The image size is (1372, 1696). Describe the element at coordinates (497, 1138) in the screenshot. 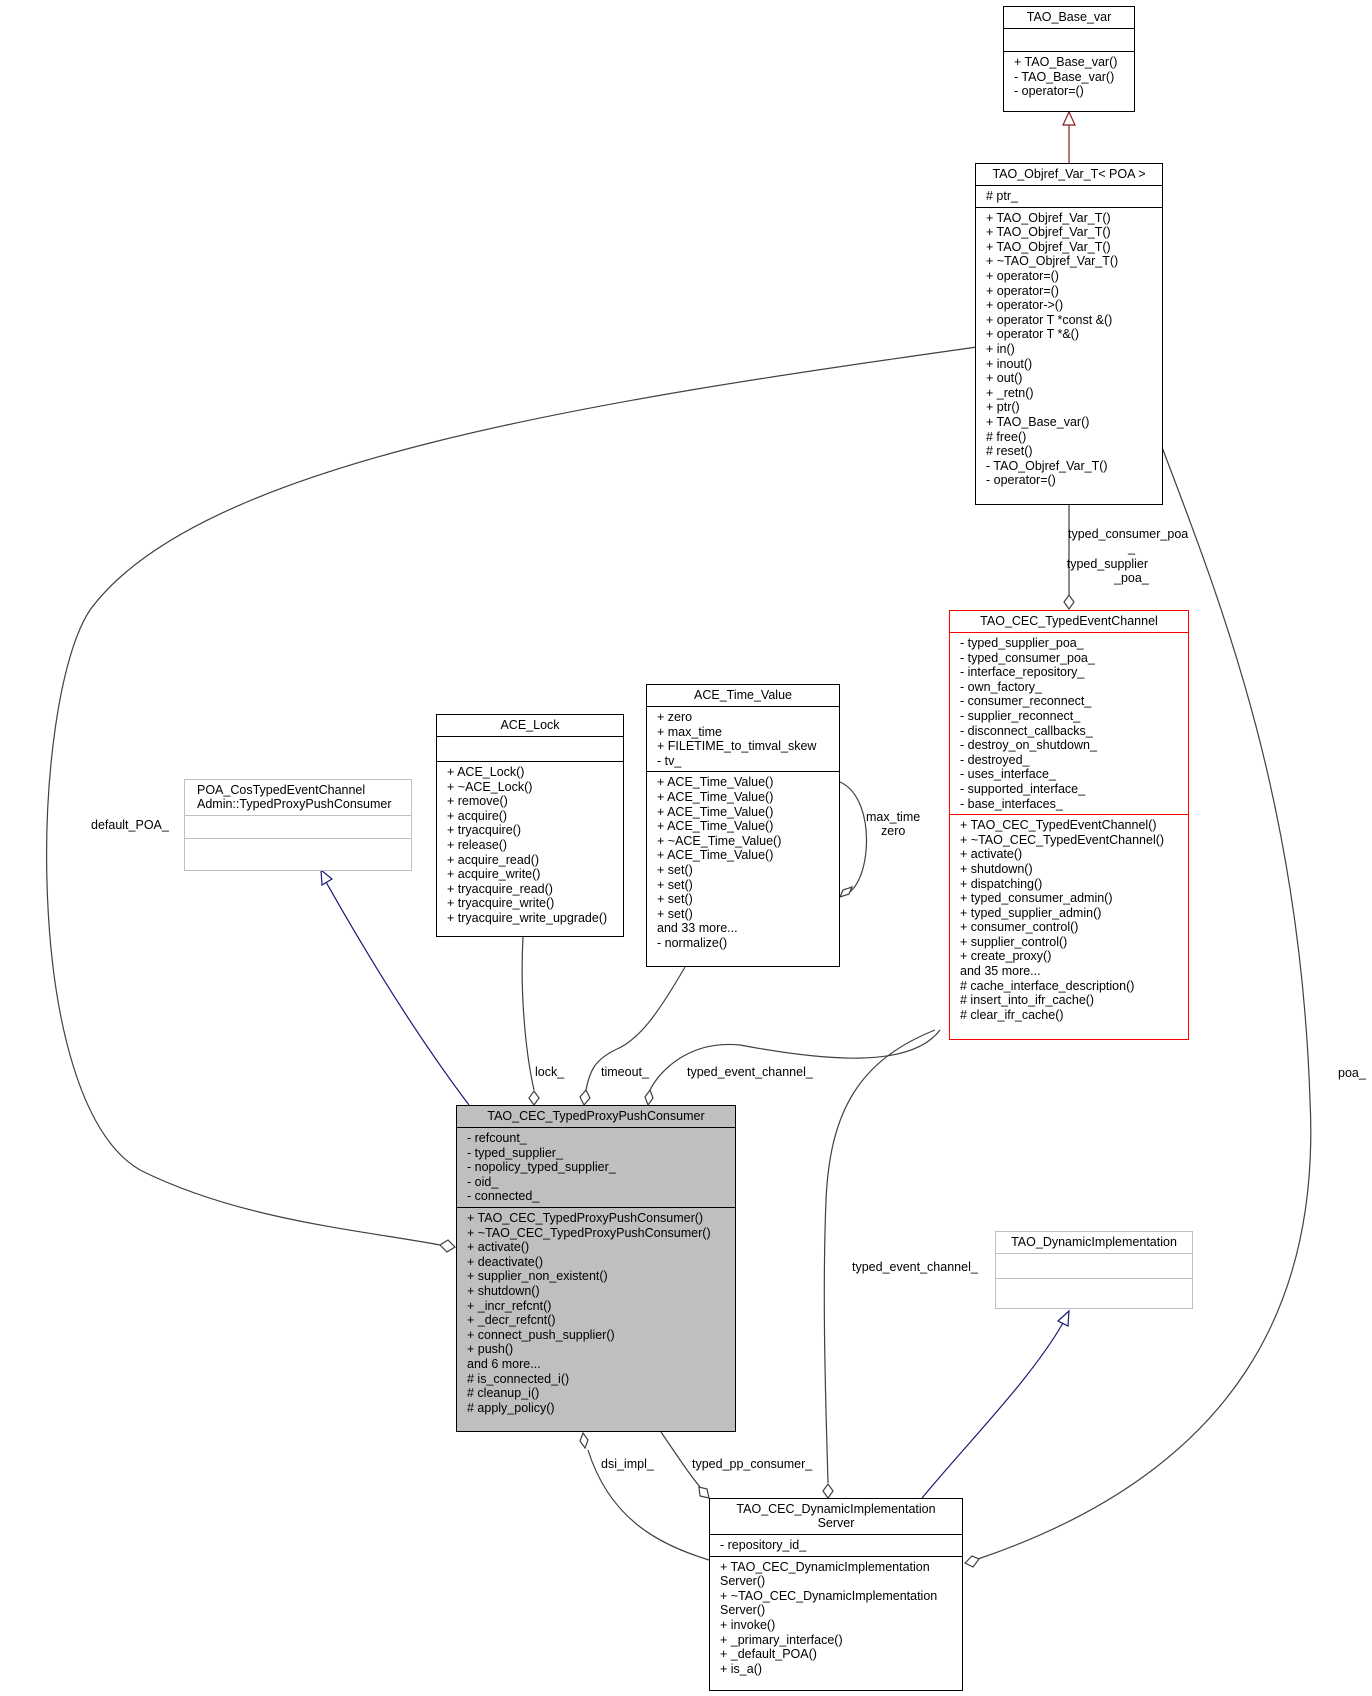

I see `attribute: - refcount_` at that location.